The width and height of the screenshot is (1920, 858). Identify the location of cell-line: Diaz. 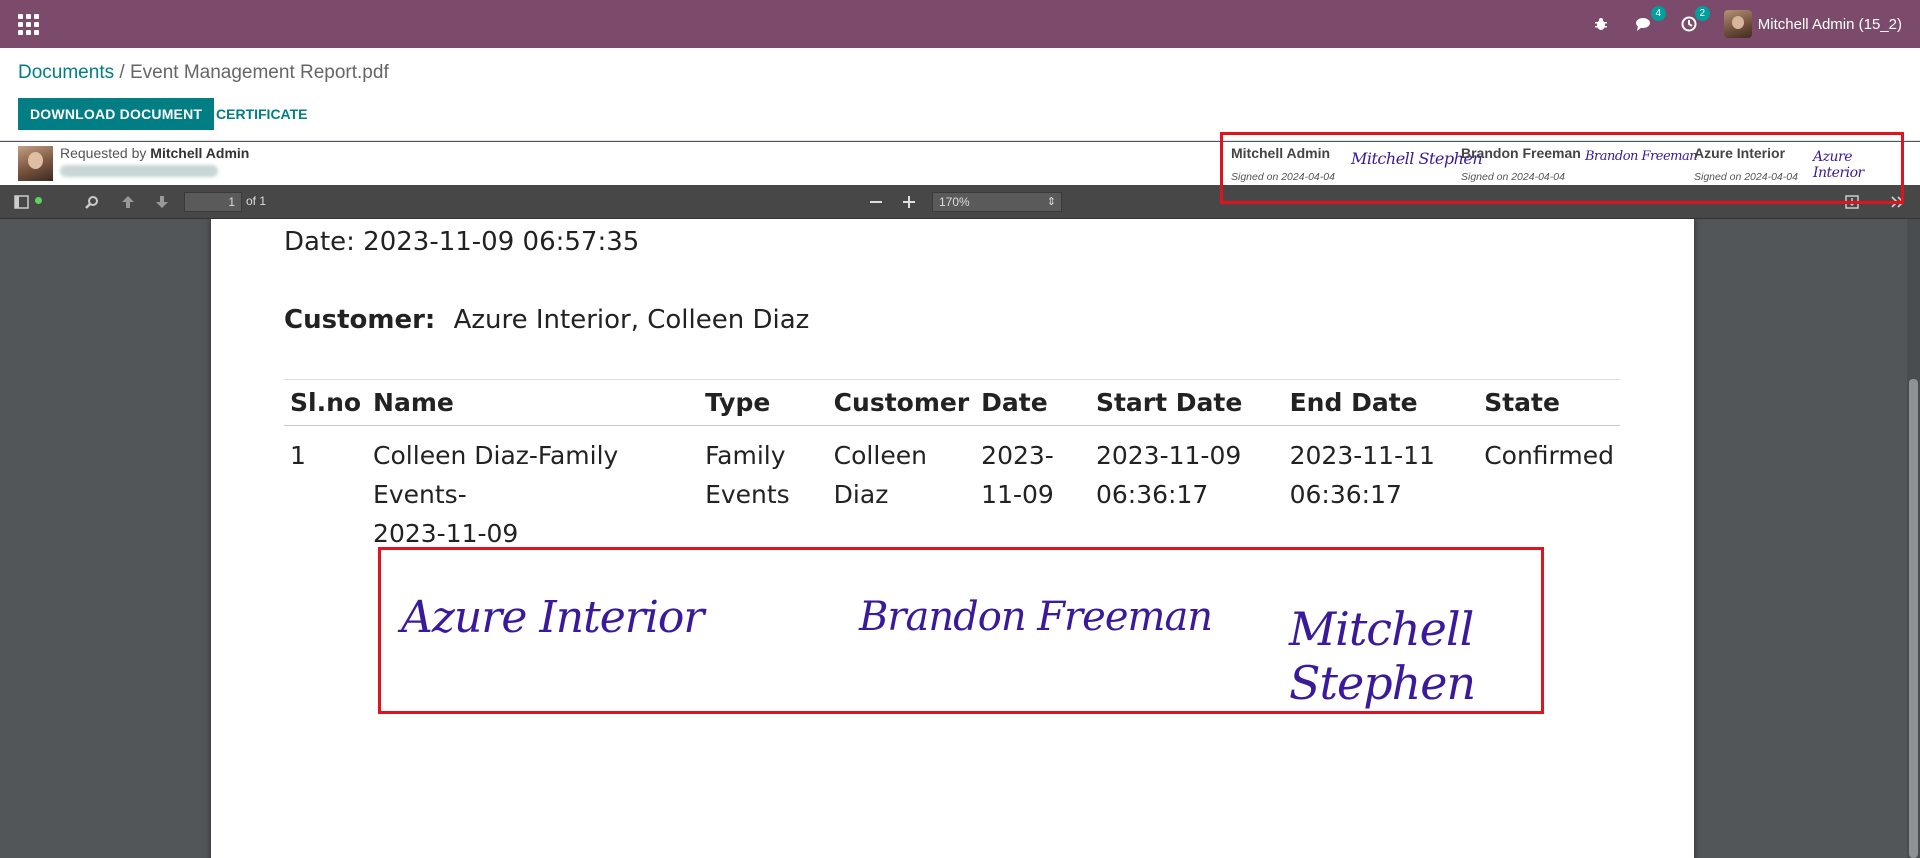
(861, 494).